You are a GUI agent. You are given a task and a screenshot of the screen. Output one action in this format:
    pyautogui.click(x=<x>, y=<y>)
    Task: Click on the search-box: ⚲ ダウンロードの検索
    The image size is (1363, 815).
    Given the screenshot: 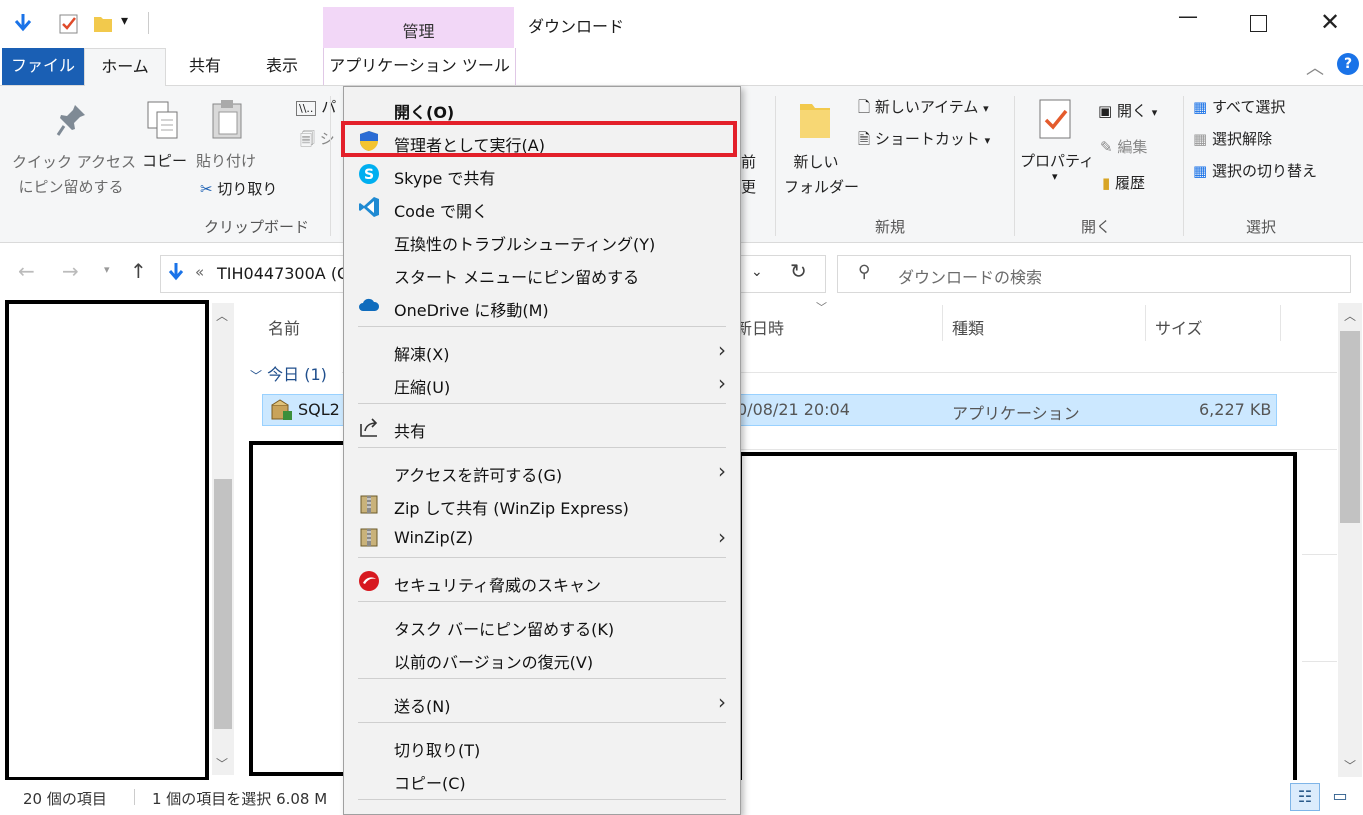 What is the action you would take?
    pyautogui.click(x=1094, y=274)
    